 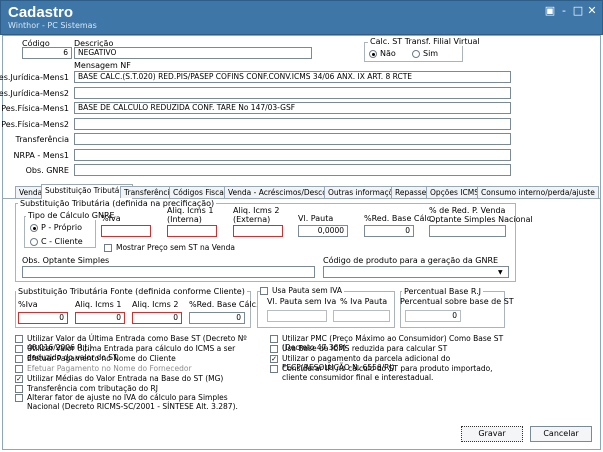 I want to click on restore-icon: ▣, so click(x=550, y=11).